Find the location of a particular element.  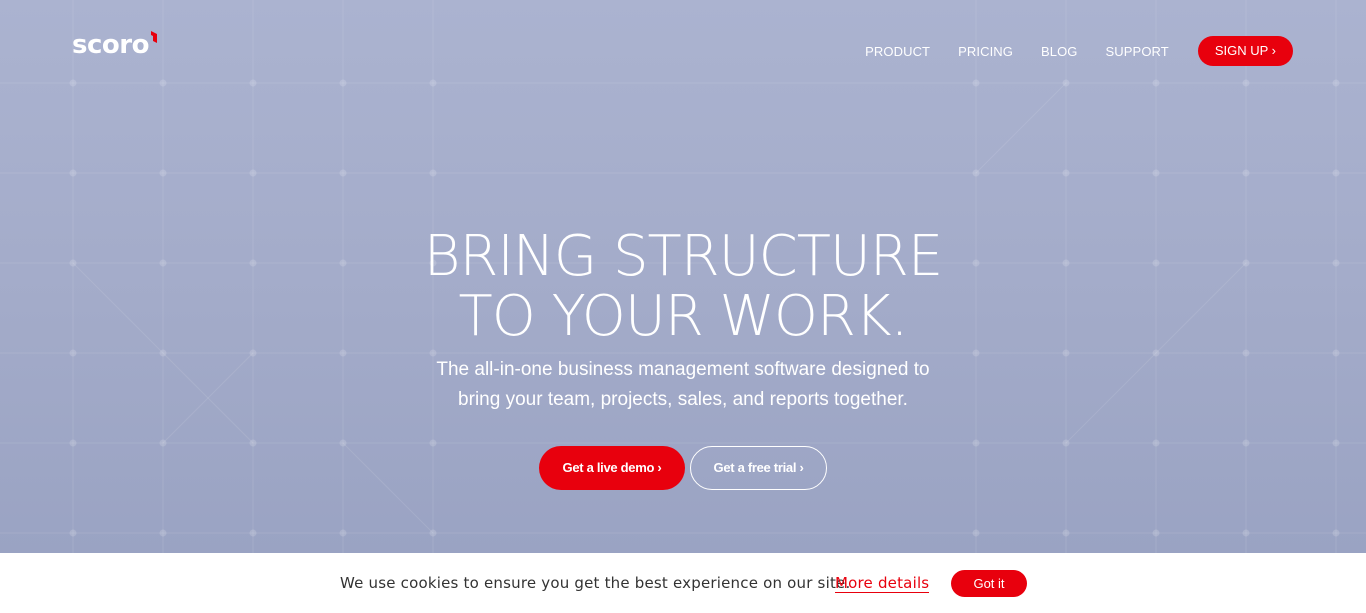

logo-mark-icon is located at coordinates (153, 37).